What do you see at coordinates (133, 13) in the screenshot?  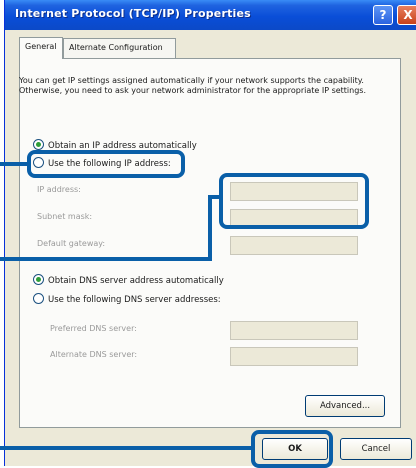 I see `window-title: Internet Protocol (TCP/IP) Properties` at bounding box center [133, 13].